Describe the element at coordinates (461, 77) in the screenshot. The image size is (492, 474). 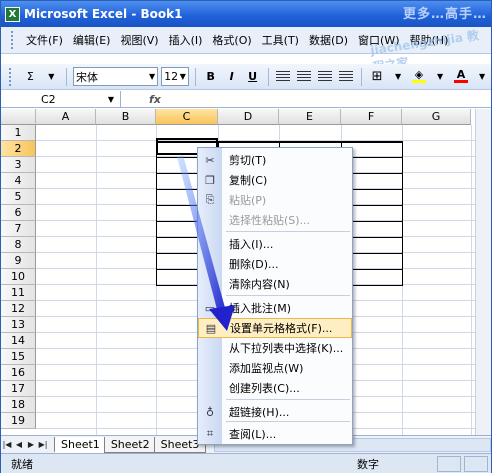
I see `font-color-button: A` at that location.